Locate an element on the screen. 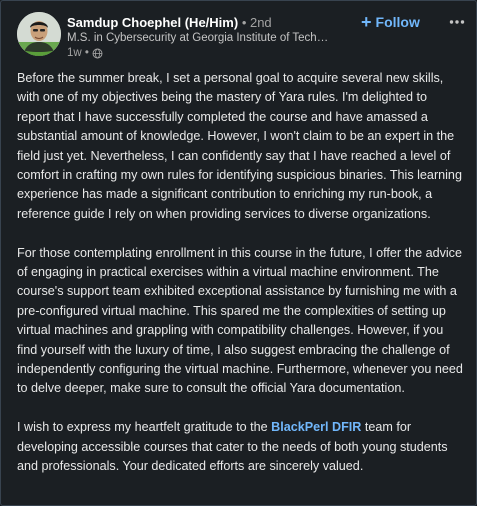 The height and width of the screenshot is (506, 477). author-name: Samdup Choephel (He/Him) is located at coordinates (152, 22).